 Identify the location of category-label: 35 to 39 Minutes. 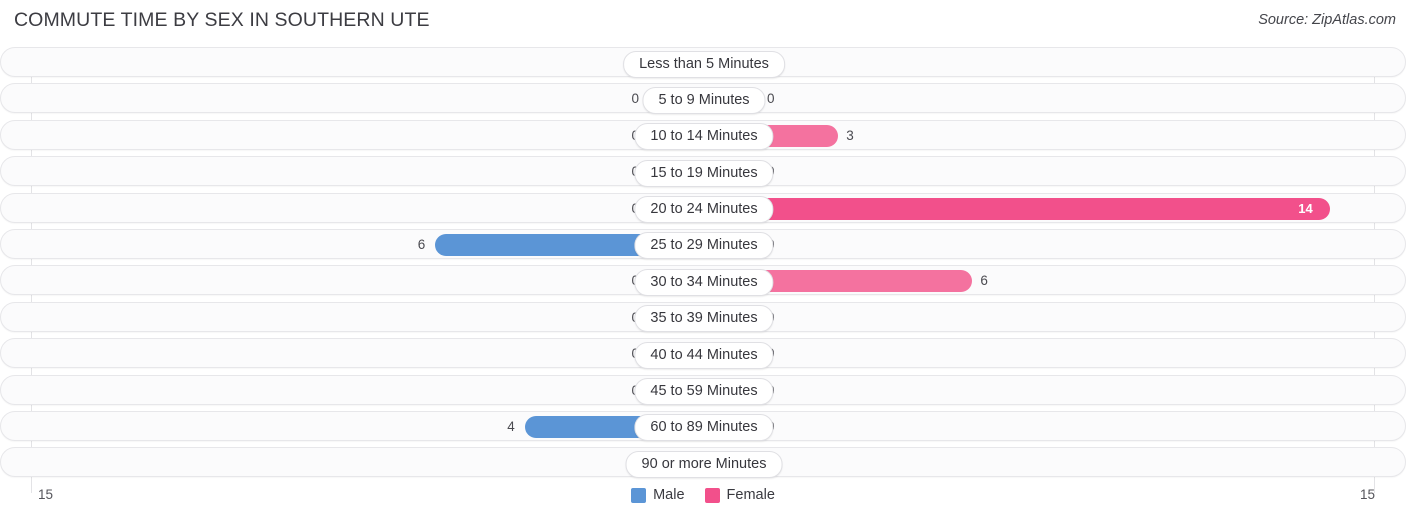
(704, 319).